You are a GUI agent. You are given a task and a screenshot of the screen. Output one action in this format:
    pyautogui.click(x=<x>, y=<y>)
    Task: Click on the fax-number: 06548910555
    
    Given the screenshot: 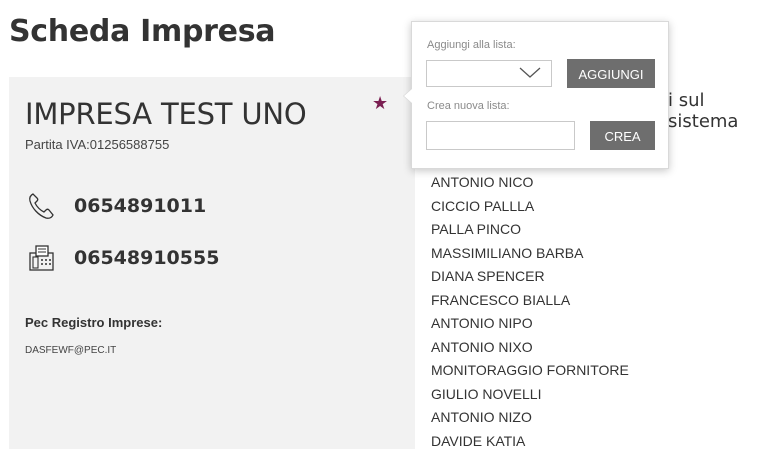 What is the action you would take?
    pyautogui.click(x=146, y=258)
    